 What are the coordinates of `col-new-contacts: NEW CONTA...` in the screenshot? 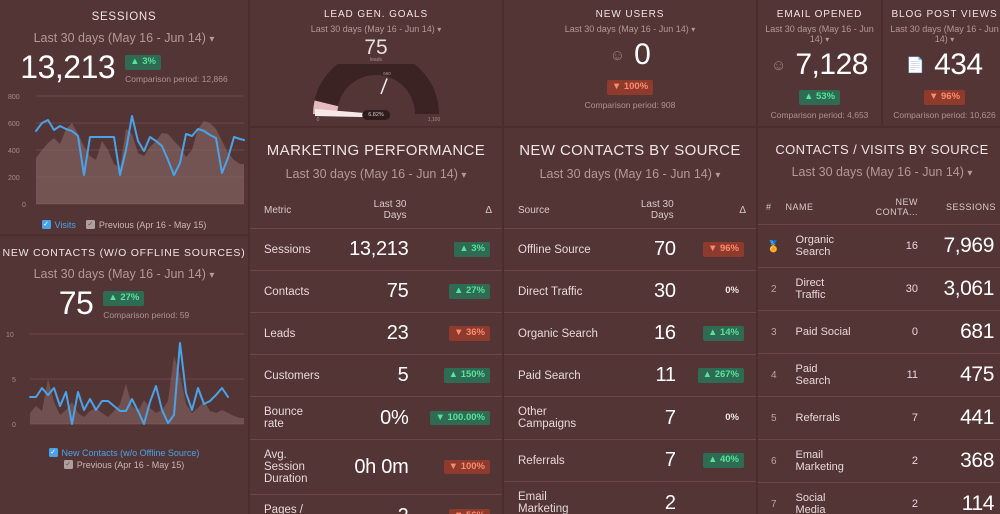 It's located at (896, 208).